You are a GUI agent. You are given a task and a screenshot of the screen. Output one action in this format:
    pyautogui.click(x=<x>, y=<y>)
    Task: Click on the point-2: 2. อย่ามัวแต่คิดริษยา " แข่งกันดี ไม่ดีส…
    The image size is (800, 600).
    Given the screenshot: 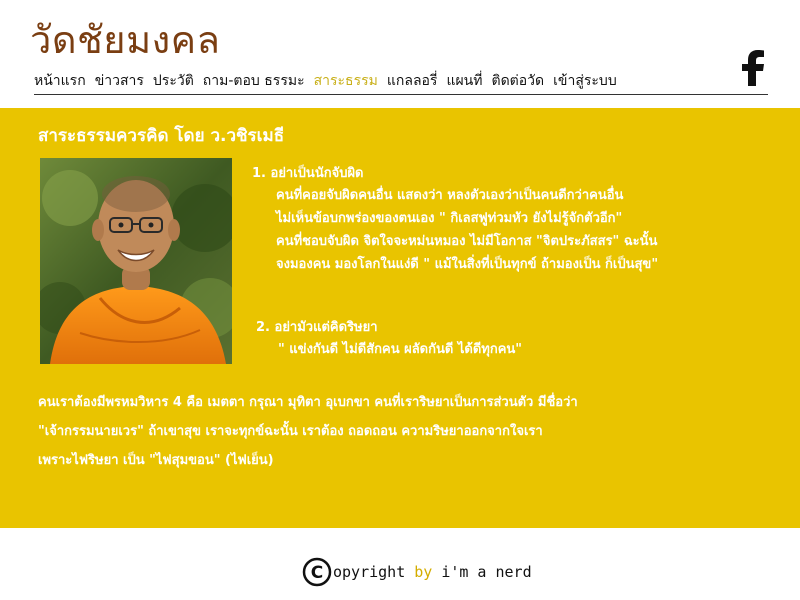 What is the action you would take?
    pyautogui.click(x=516, y=339)
    